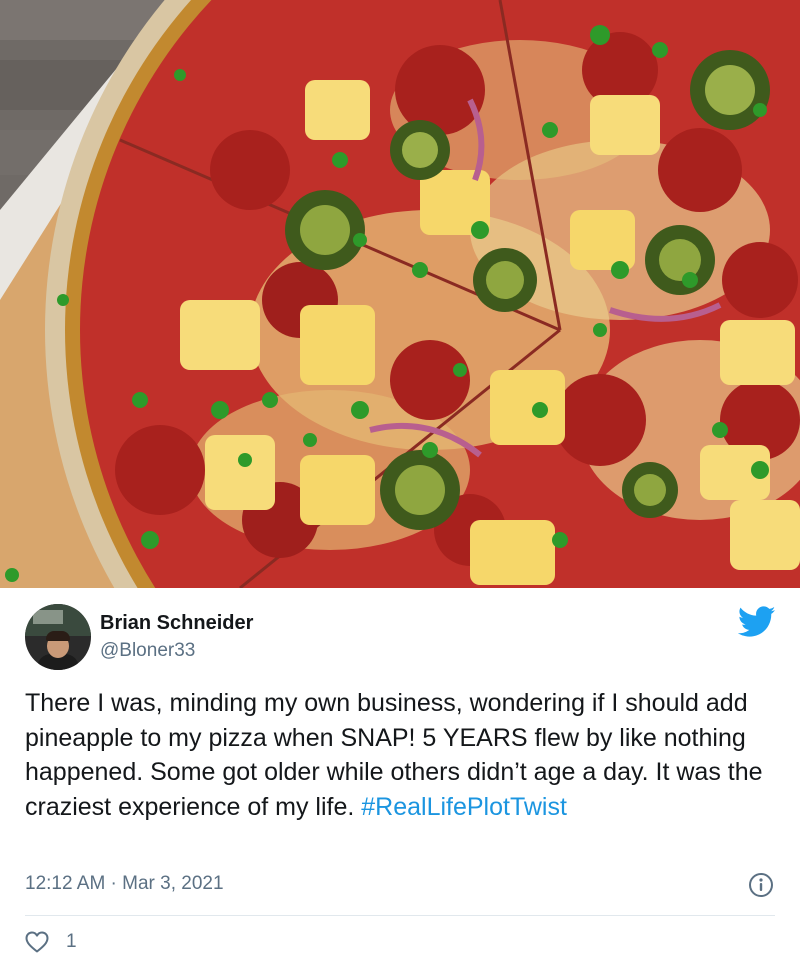 The width and height of the screenshot is (800, 971). Describe the element at coordinates (37, 942) in the screenshot. I see `heart-icon` at that location.